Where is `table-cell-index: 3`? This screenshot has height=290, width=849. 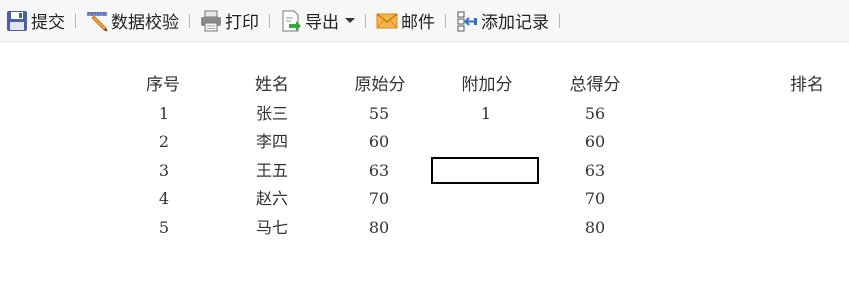 table-cell-index: 3 is located at coordinates (164, 170).